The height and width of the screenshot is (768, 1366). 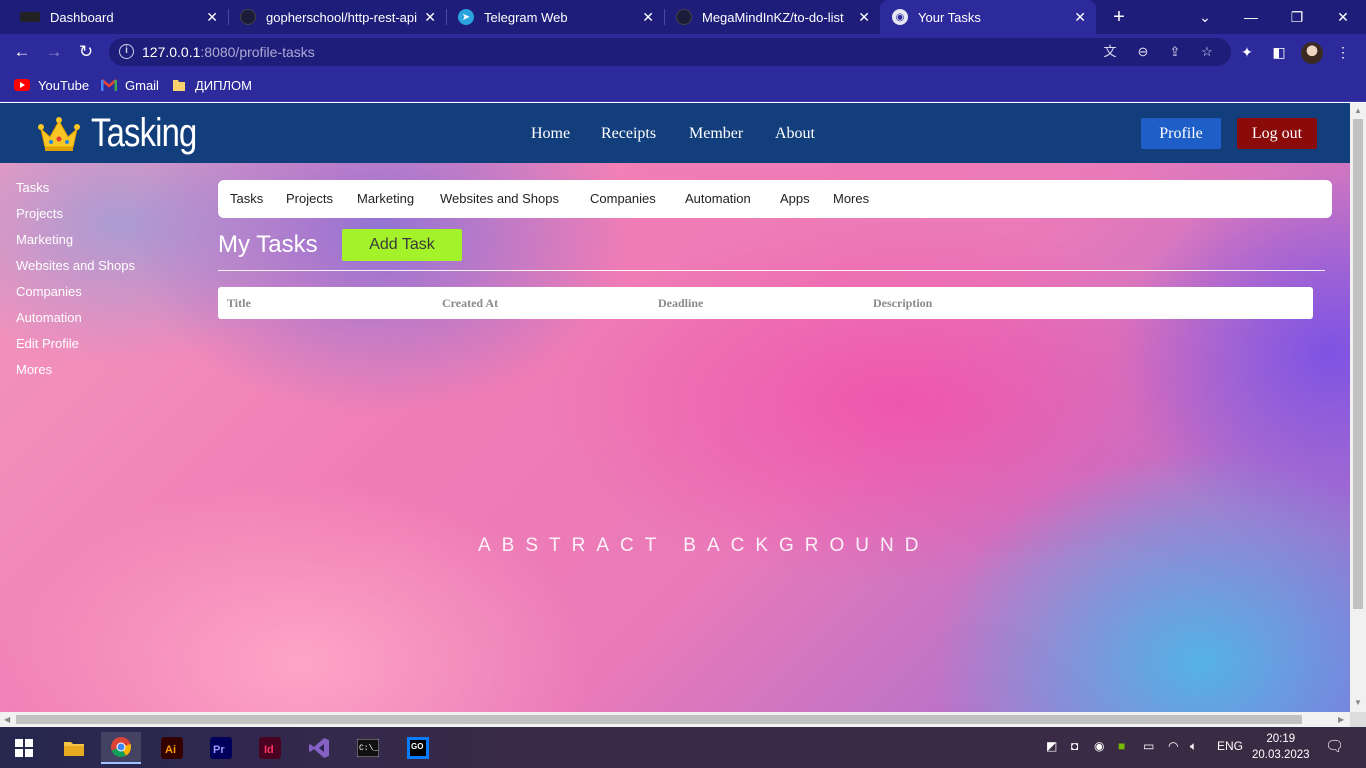 I want to click on restore-icon: ❐, so click(x=1297, y=17).